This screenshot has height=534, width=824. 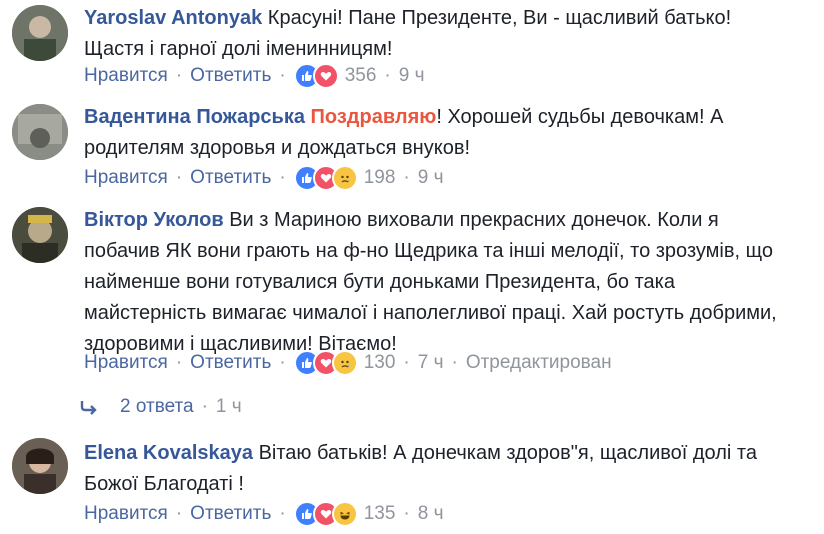 I want to click on replies-time: 1 ч, so click(x=228, y=406).